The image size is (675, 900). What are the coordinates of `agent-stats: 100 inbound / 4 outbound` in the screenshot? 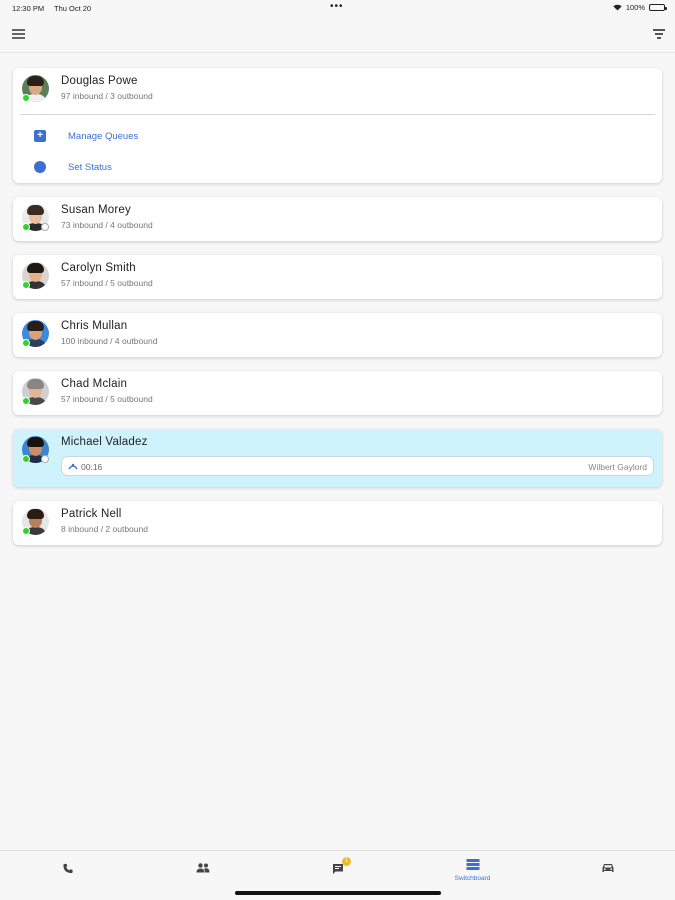 It's located at (109, 341).